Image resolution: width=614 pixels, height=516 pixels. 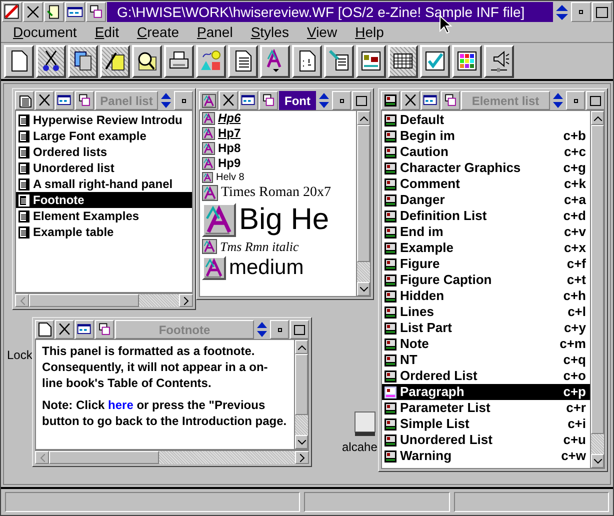 I want to click on element-list-item: Danger c+a, so click(x=486, y=200).